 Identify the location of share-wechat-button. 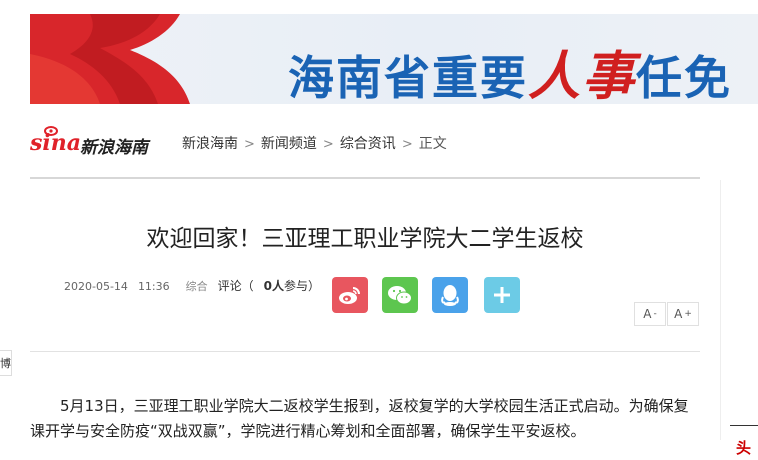
(400, 295).